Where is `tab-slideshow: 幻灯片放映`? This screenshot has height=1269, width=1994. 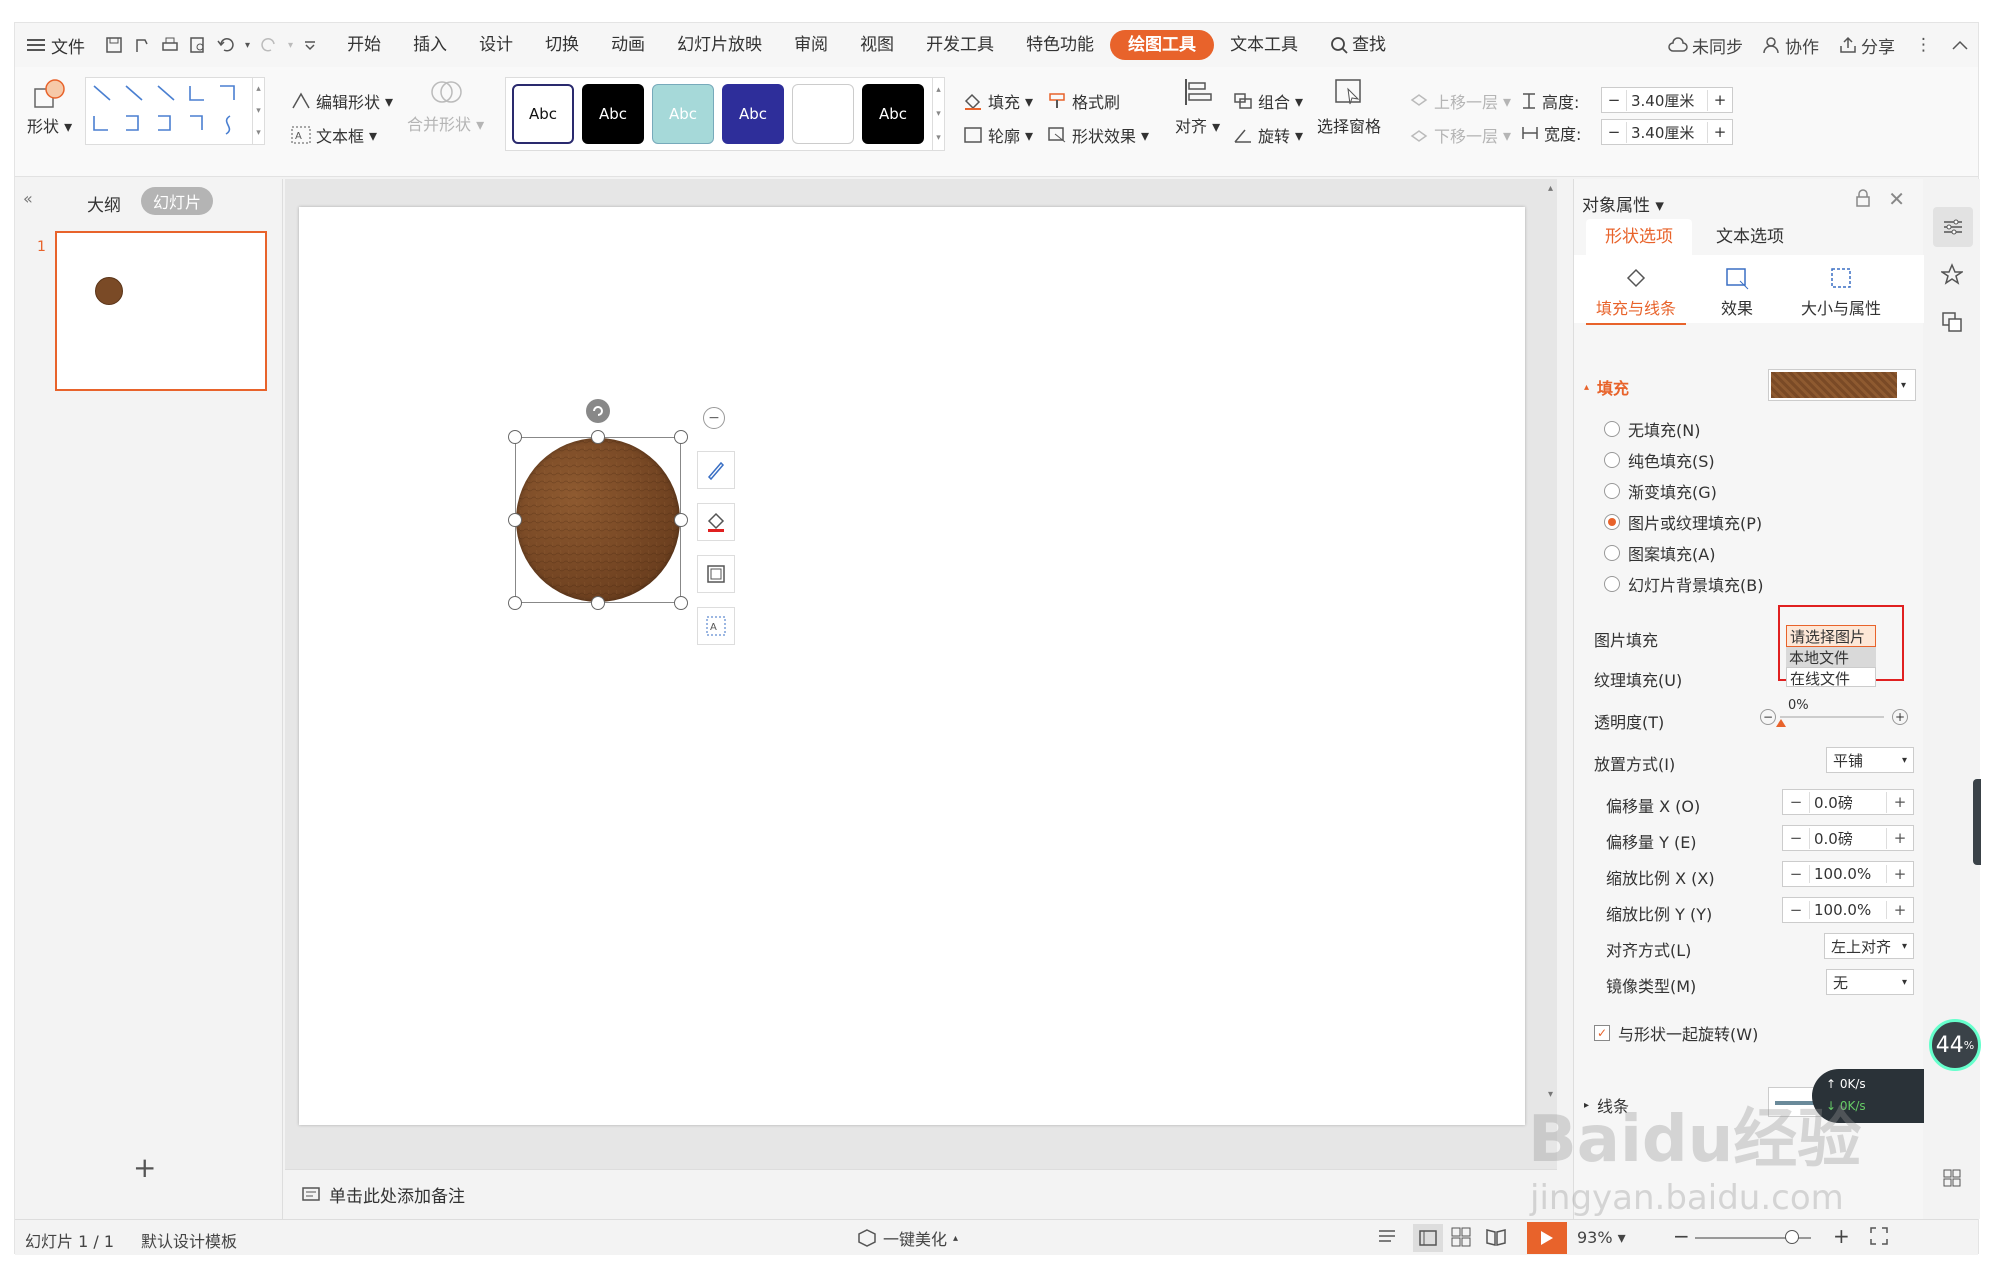
tab-slideshow: 幻灯片放映 is located at coordinates (719, 45).